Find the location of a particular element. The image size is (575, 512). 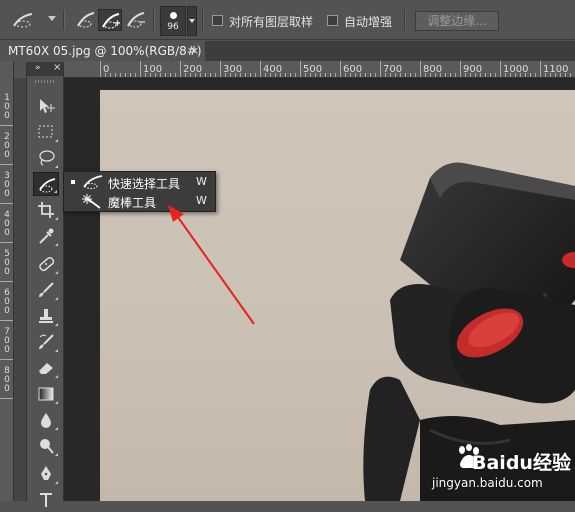

watermark-brand: Baidu经验 is located at coordinates (521, 463).